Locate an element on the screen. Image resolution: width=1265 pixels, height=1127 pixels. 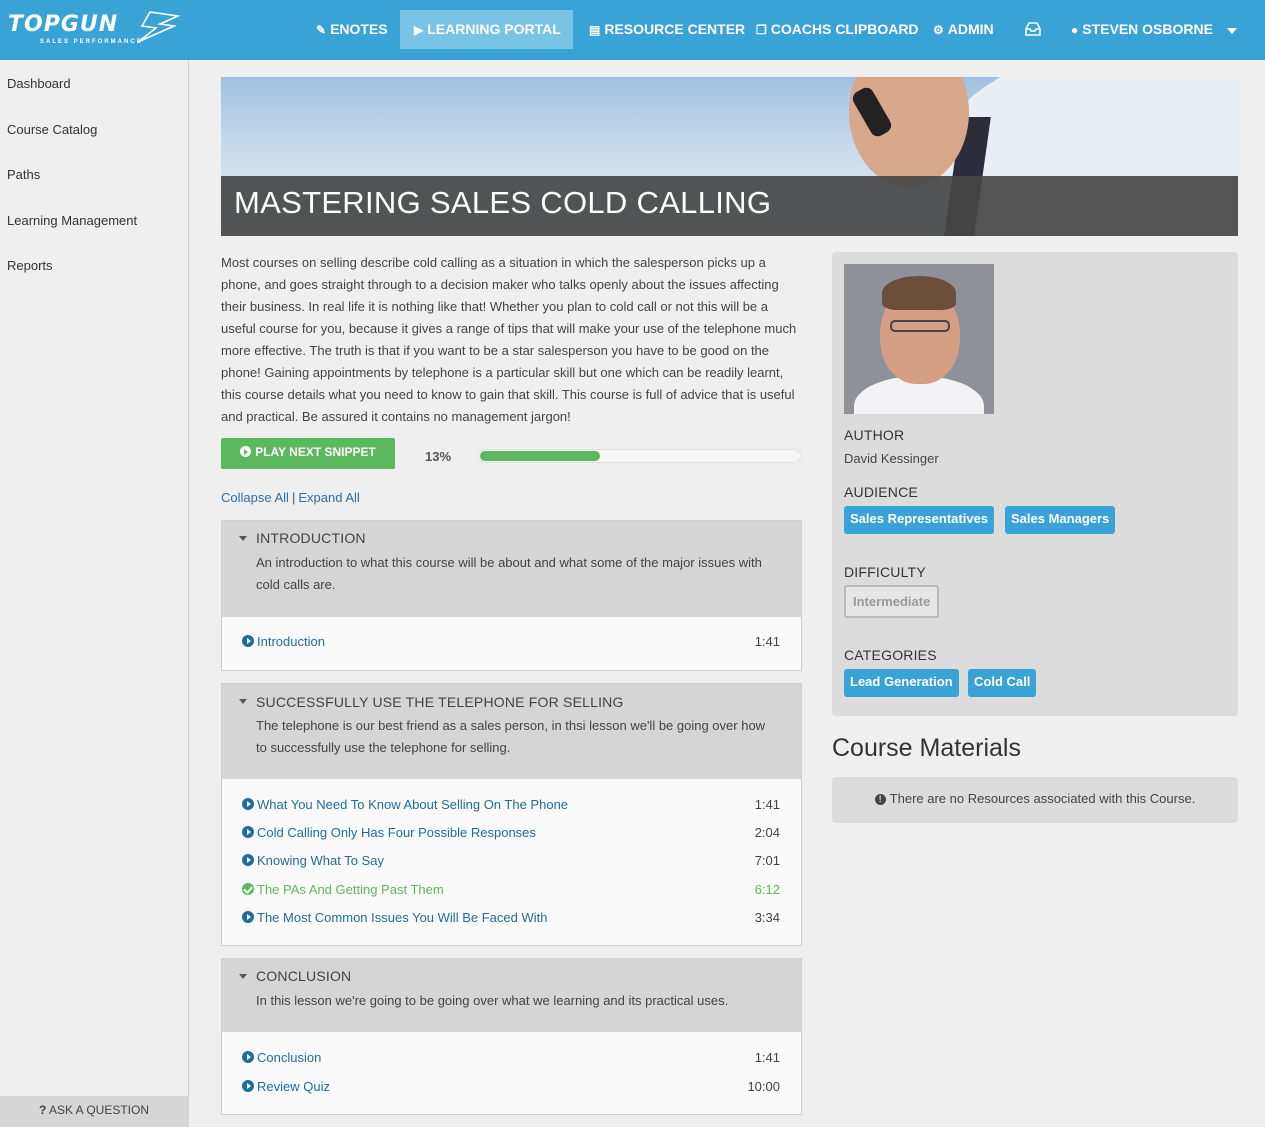
sidebar-item-reports: Reports is located at coordinates (30, 265).